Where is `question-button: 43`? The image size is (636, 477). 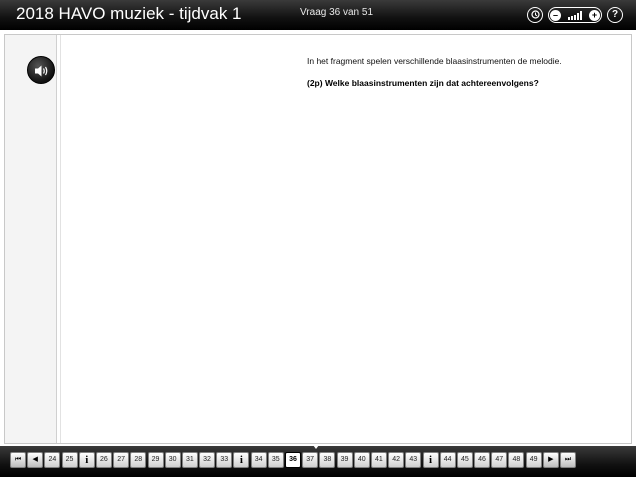 question-button: 43 is located at coordinates (413, 460).